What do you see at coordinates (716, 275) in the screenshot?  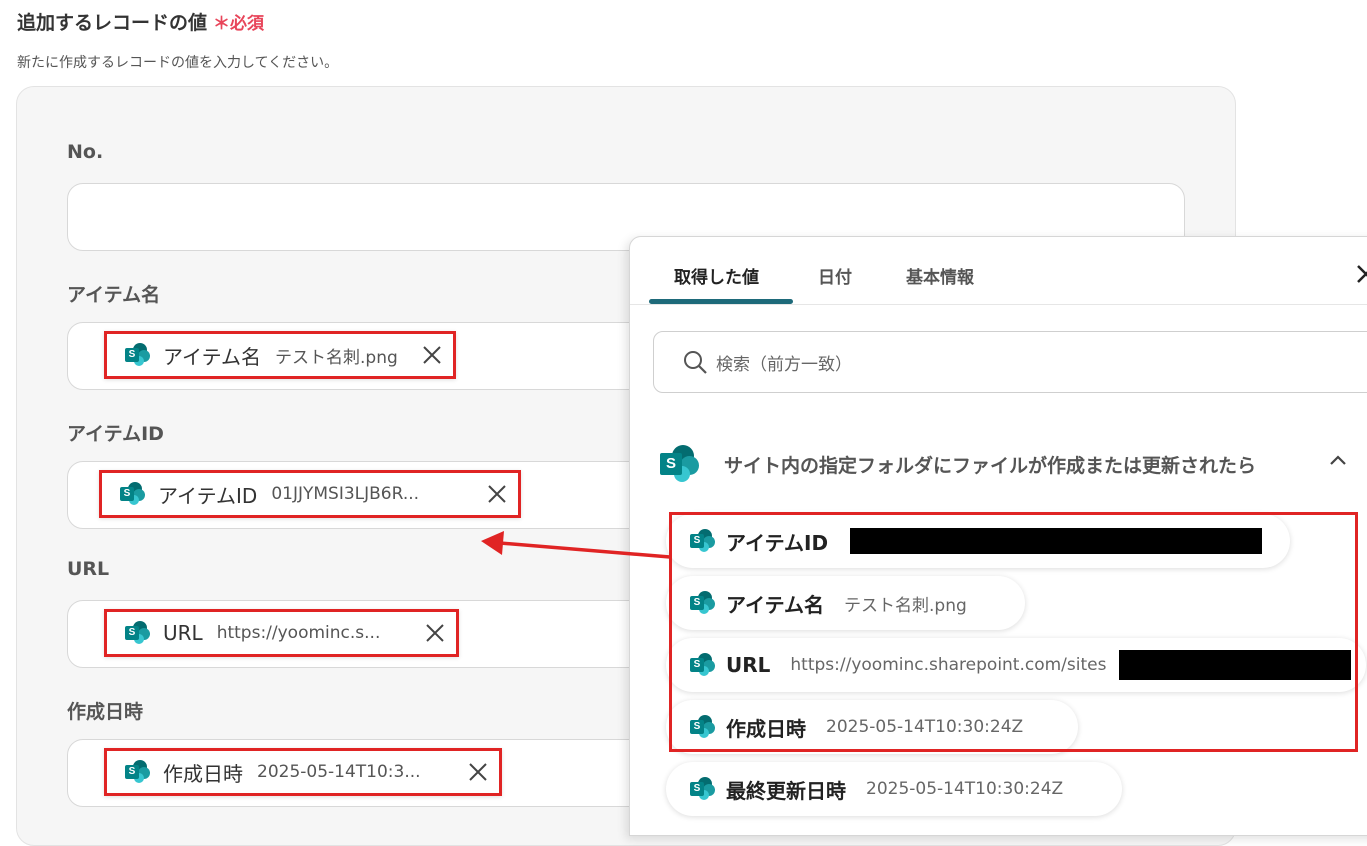 I see `tab-retrieved-values: 取得した値` at bounding box center [716, 275].